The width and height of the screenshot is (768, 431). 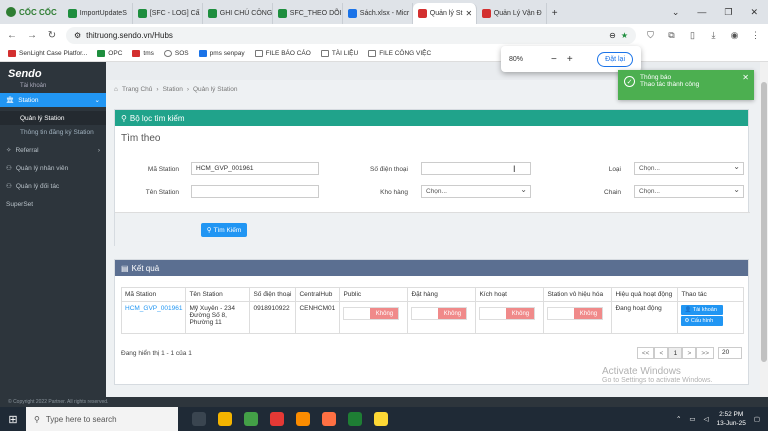 What do you see at coordinates (468, 13) in the screenshot?
I see `close-tab-icon: ✕` at bounding box center [468, 13].